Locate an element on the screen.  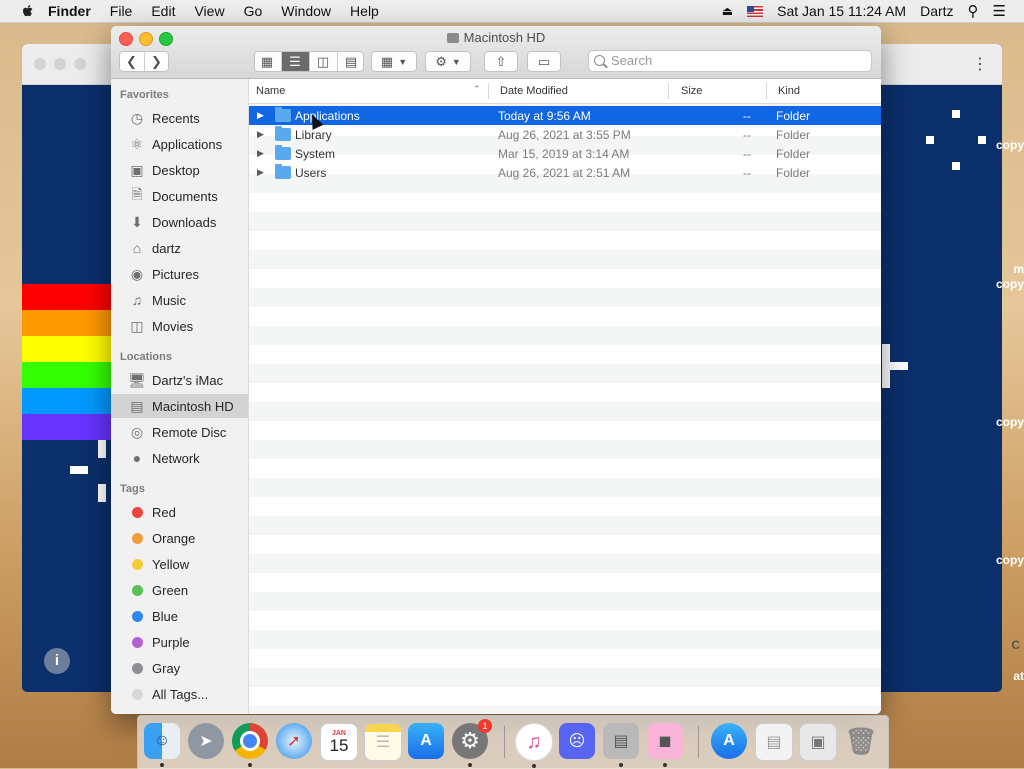
document-dock-icon: ▤ is located at coordinates (774, 742).